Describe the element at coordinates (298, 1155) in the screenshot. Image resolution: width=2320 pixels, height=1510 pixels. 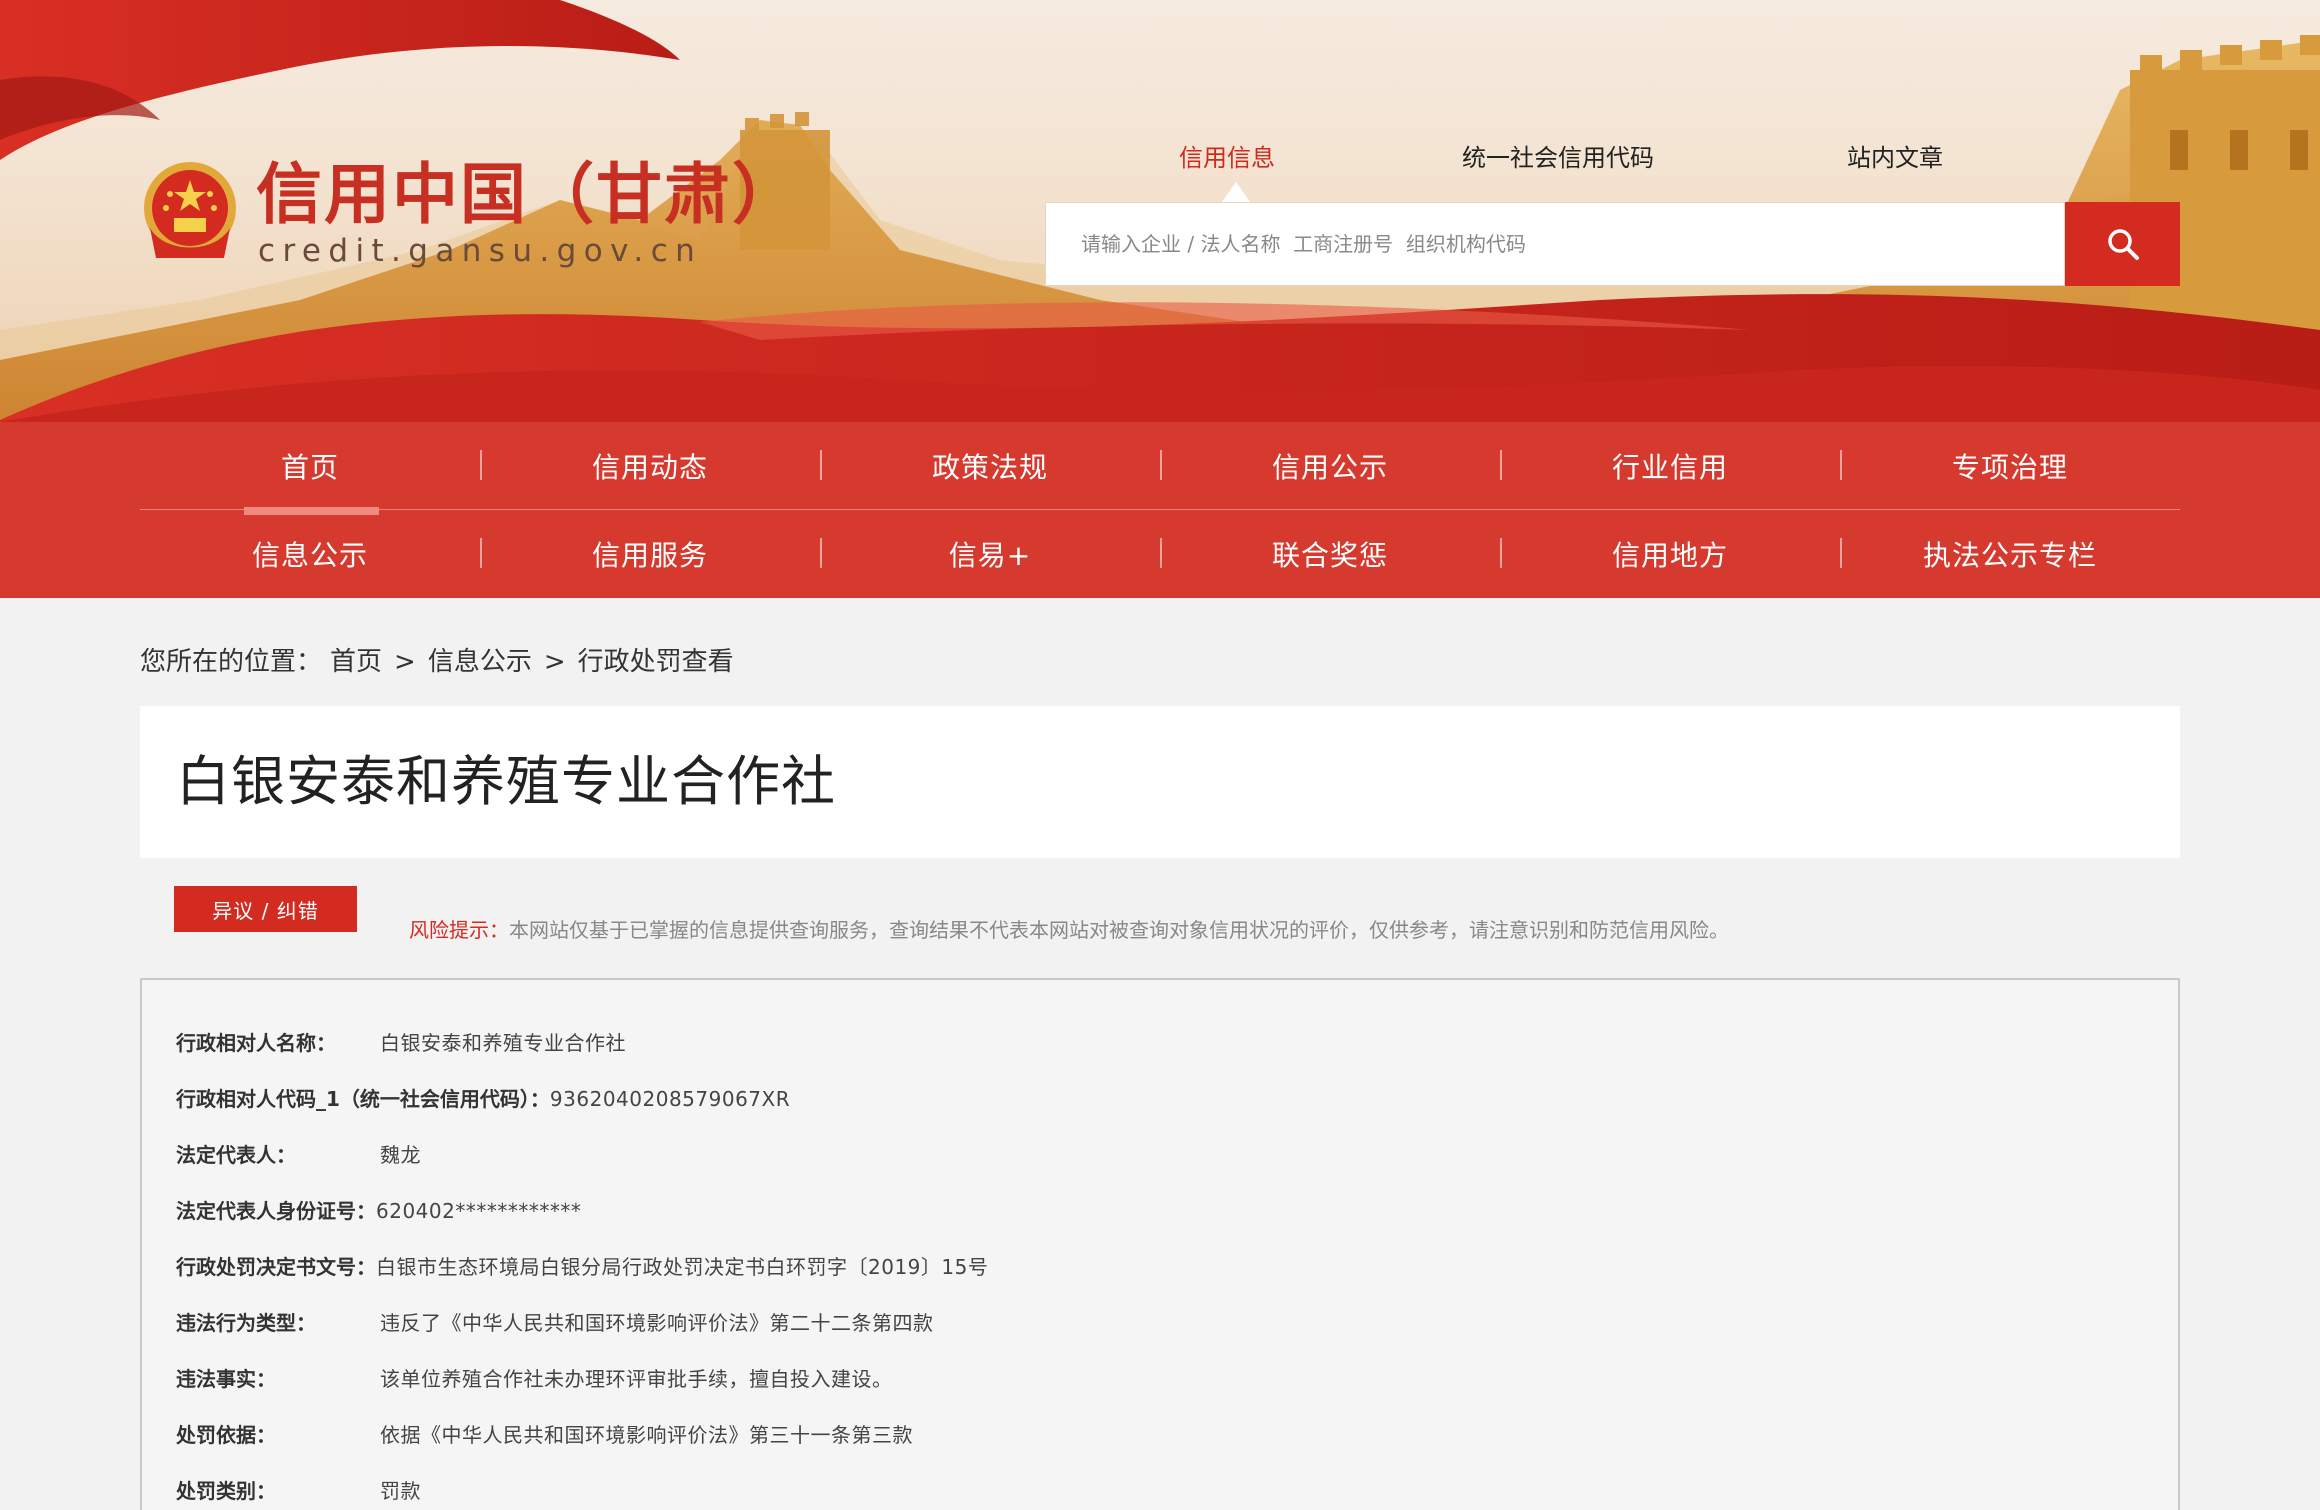
I see `detail-row-legal-rep: 法定代表人： 魏龙` at that location.